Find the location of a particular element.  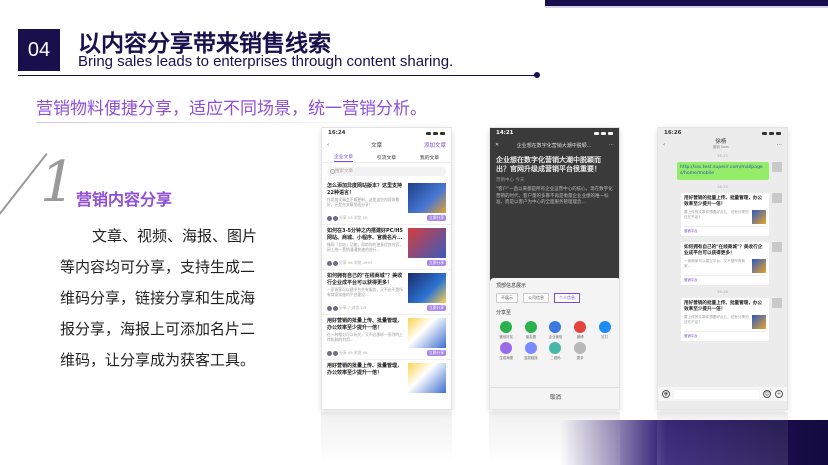

card-desc: 要上传的文章你想要好点儿，还有分享的还在不足？ is located at coordinates (716, 319).